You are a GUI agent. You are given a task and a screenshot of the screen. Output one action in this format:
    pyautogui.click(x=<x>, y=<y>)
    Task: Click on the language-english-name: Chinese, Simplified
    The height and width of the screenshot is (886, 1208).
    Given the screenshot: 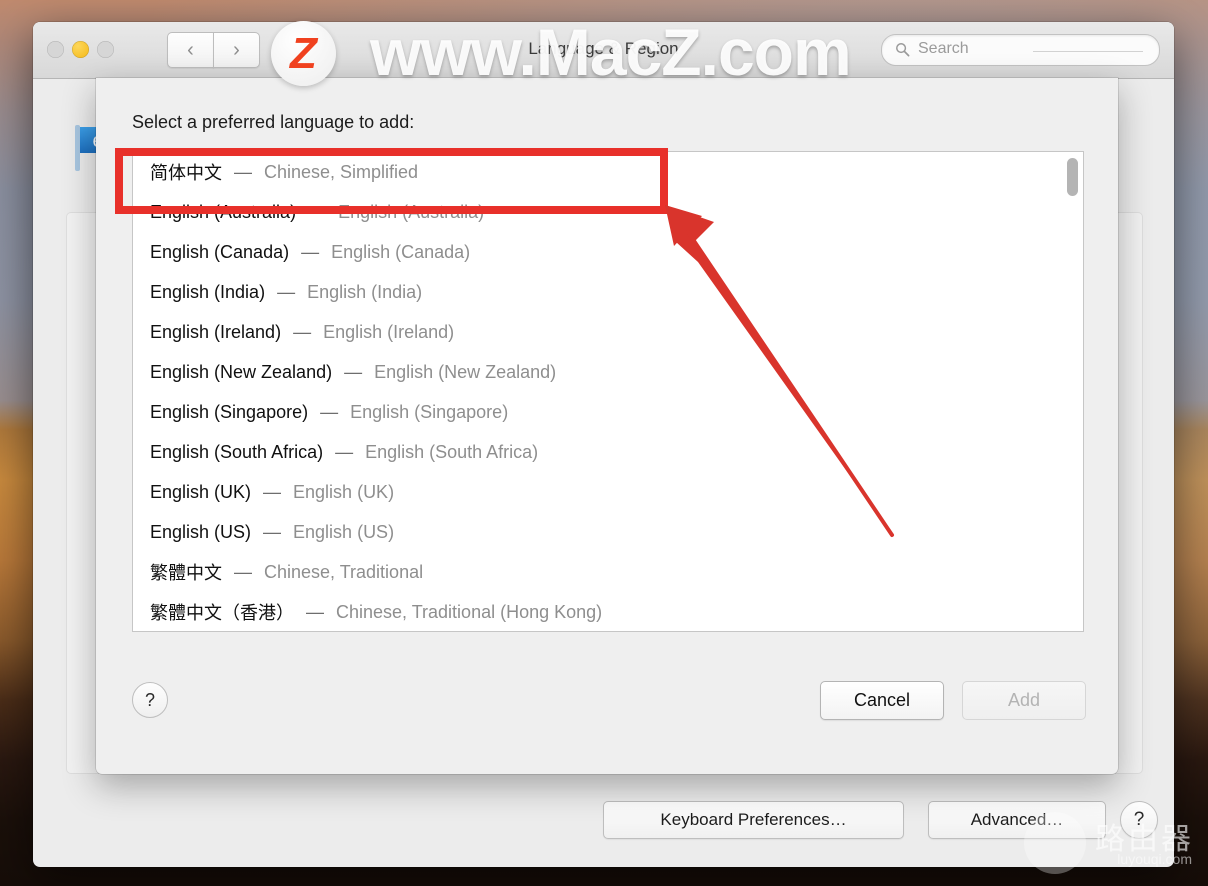 What is the action you would take?
    pyautogui.click(x=341, y=171)
    